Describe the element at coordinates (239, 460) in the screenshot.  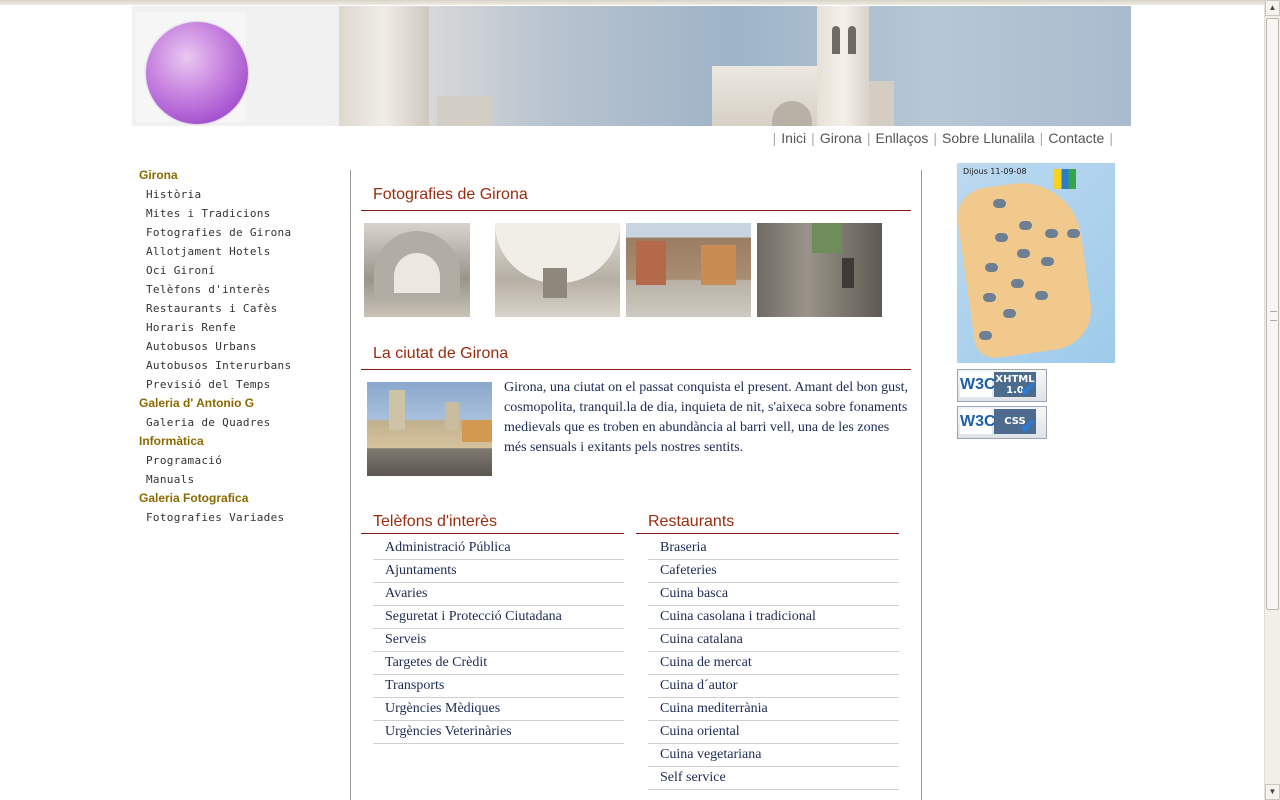
I see `sidebar-item-programacio: Programació` at that location.